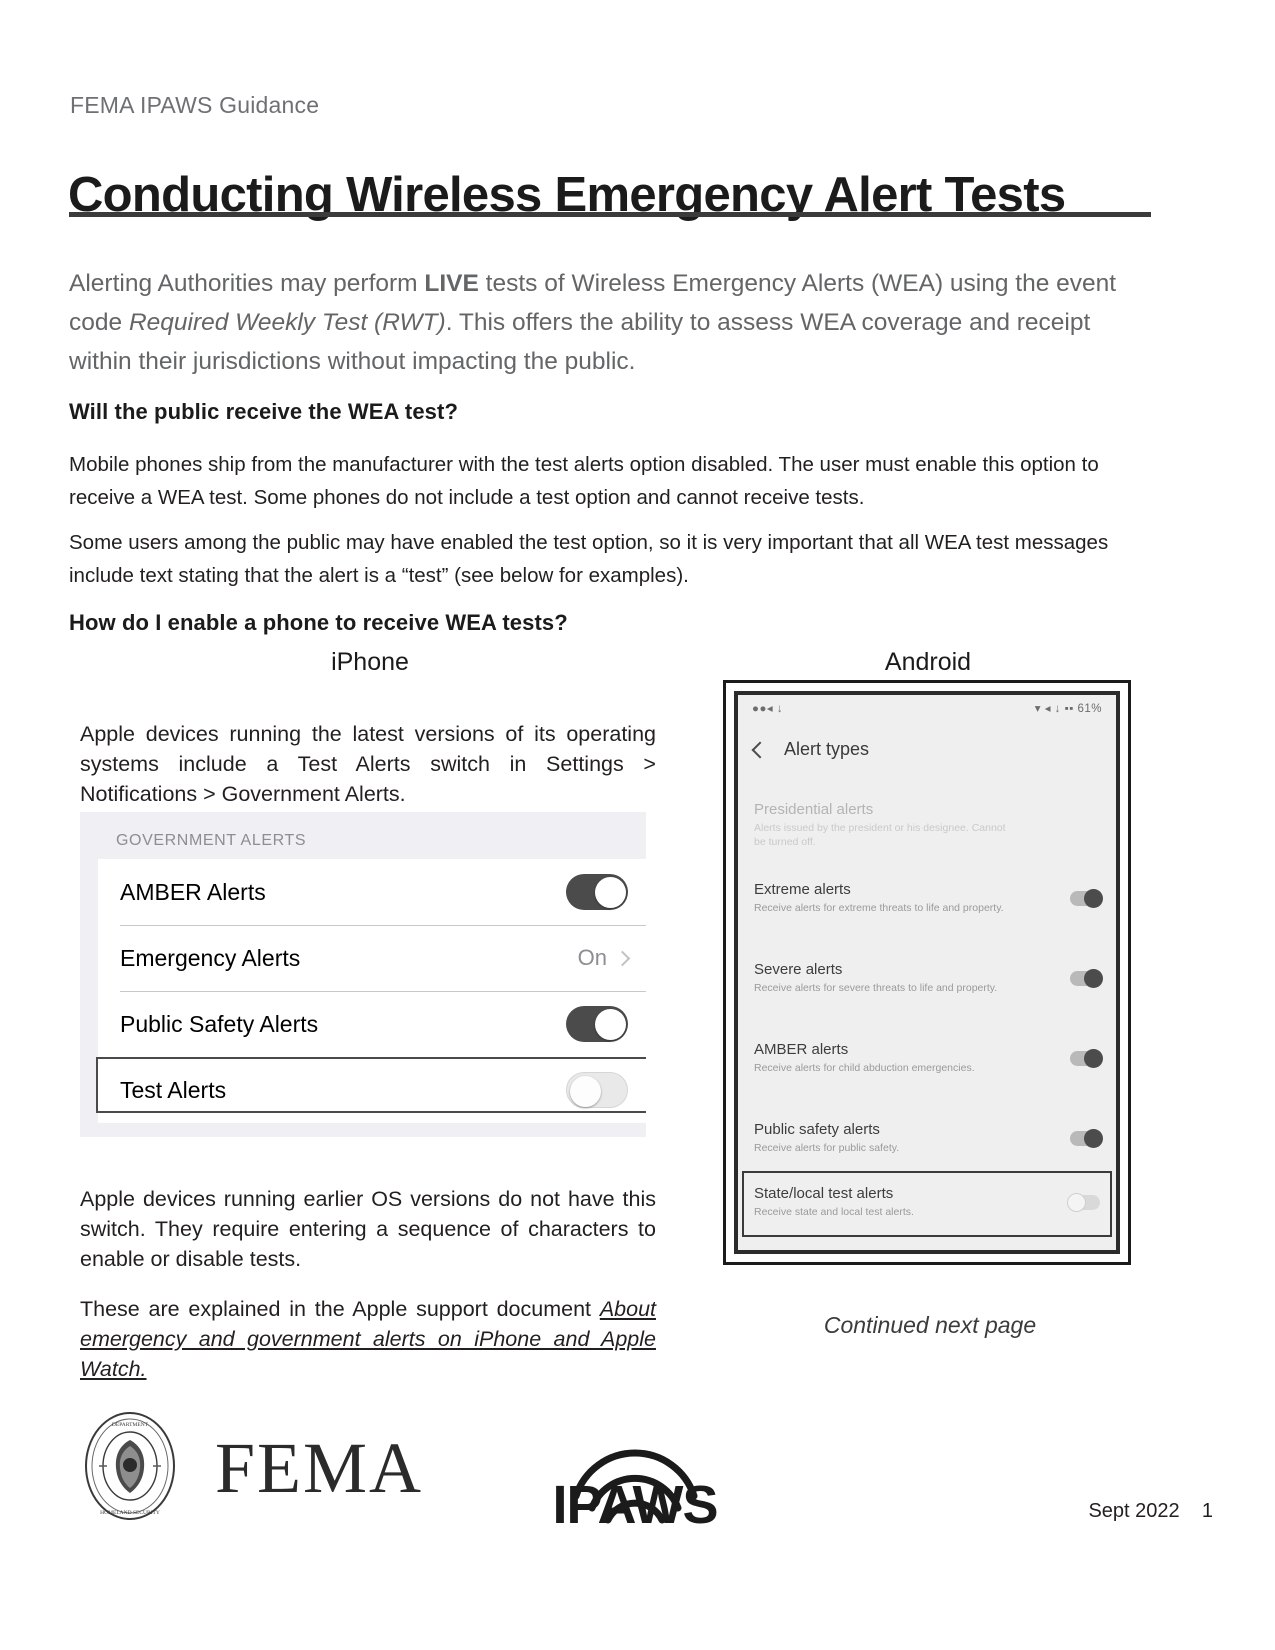 Image resolution: width=1275 pixels, height=1650 pixels. I want to click on emergency-alerts-value: On, so click(592, 957).